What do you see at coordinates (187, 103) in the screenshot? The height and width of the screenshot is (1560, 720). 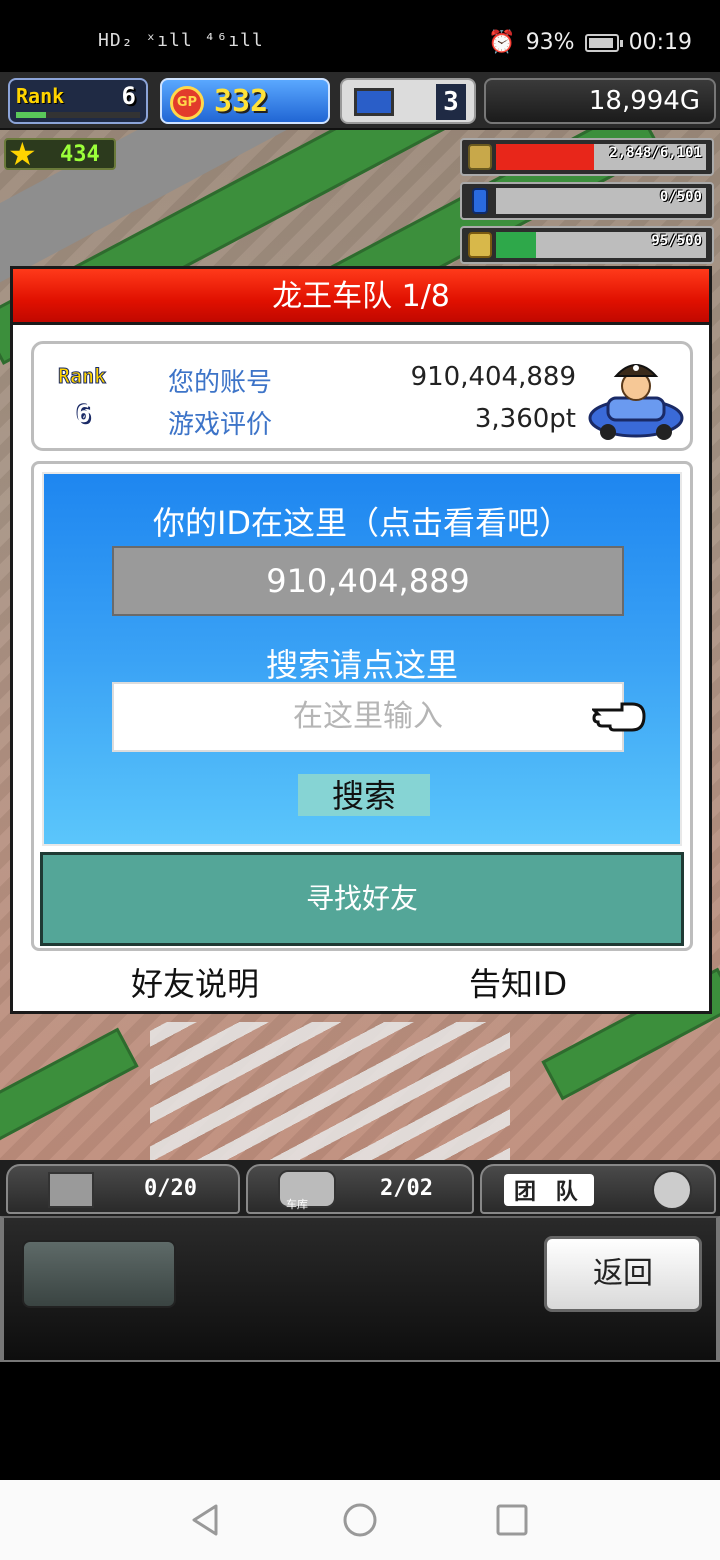 I see `gp-coin-icon: GP` at bounding box center [187, 103].